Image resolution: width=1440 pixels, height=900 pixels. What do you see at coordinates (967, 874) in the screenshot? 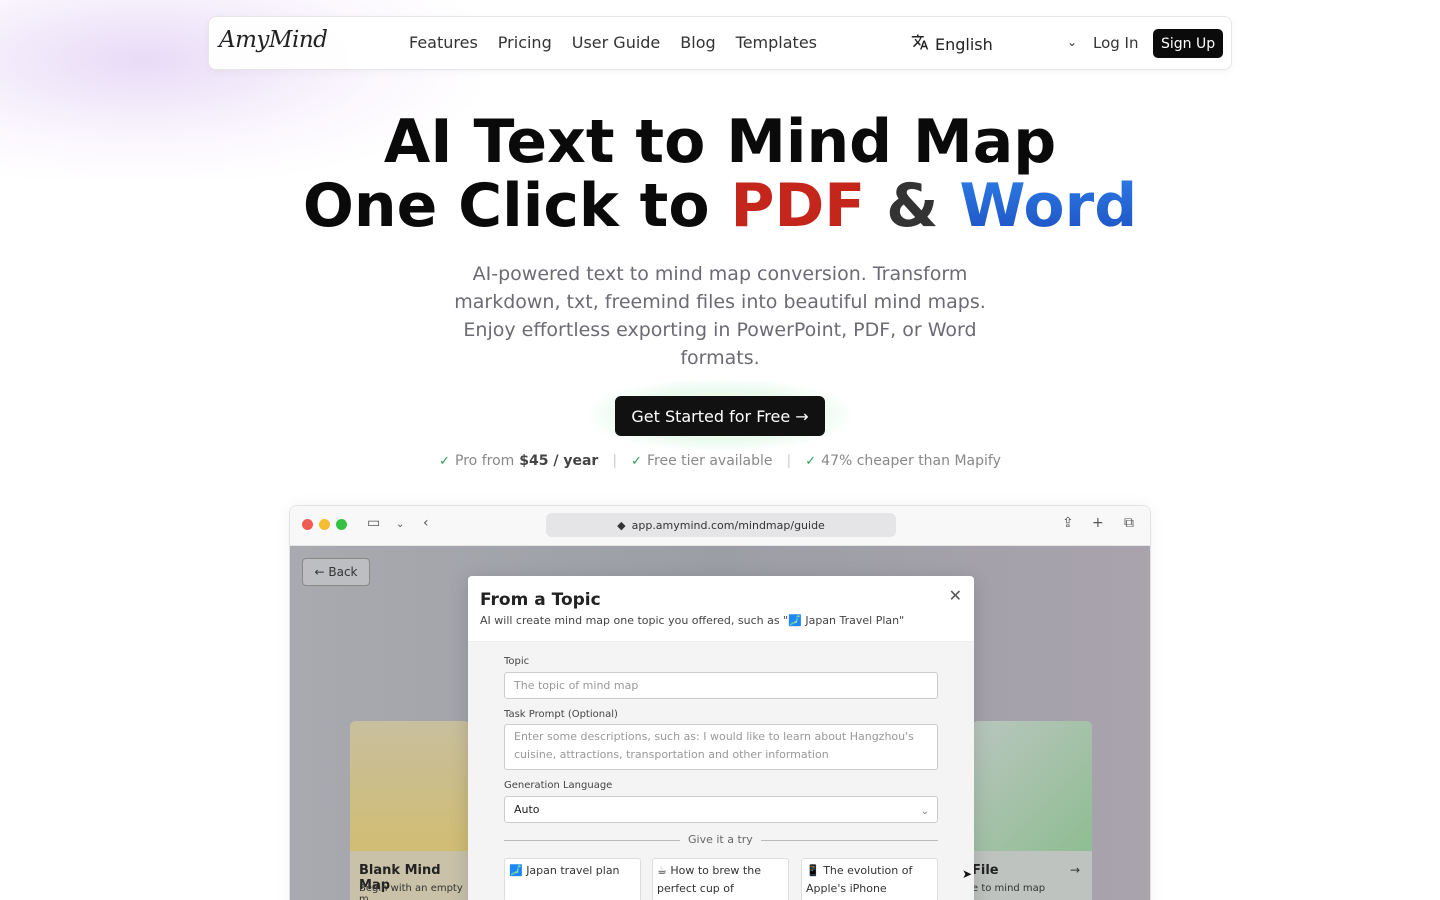
I see `mouse-cursor-icon: ➤` at bounding box center [967, 874].